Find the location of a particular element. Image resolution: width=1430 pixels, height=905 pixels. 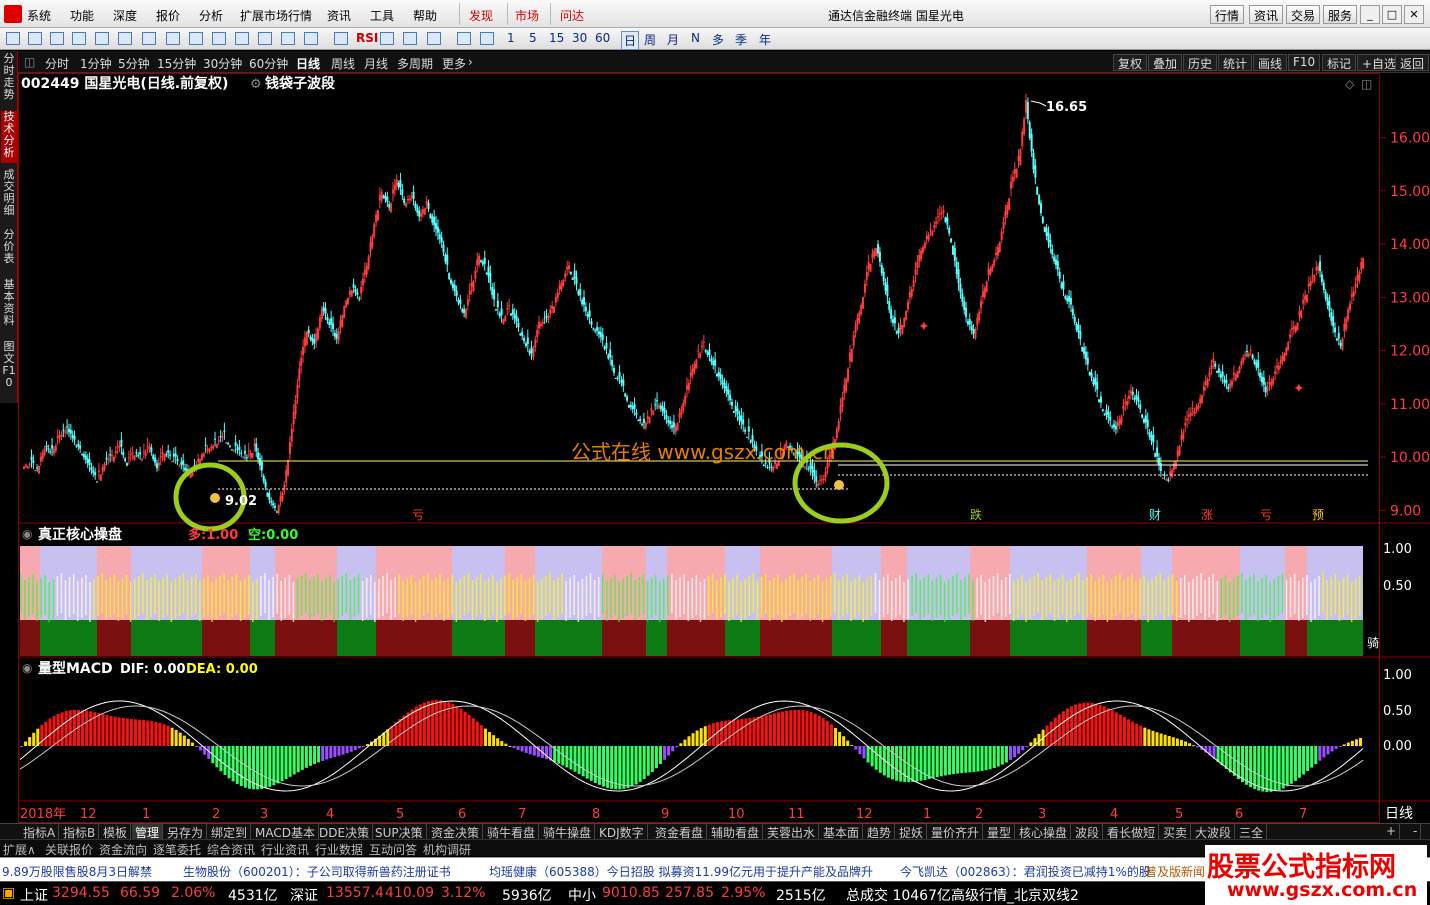

btn-mark: 标记 is located at coordinates (1339, 62).